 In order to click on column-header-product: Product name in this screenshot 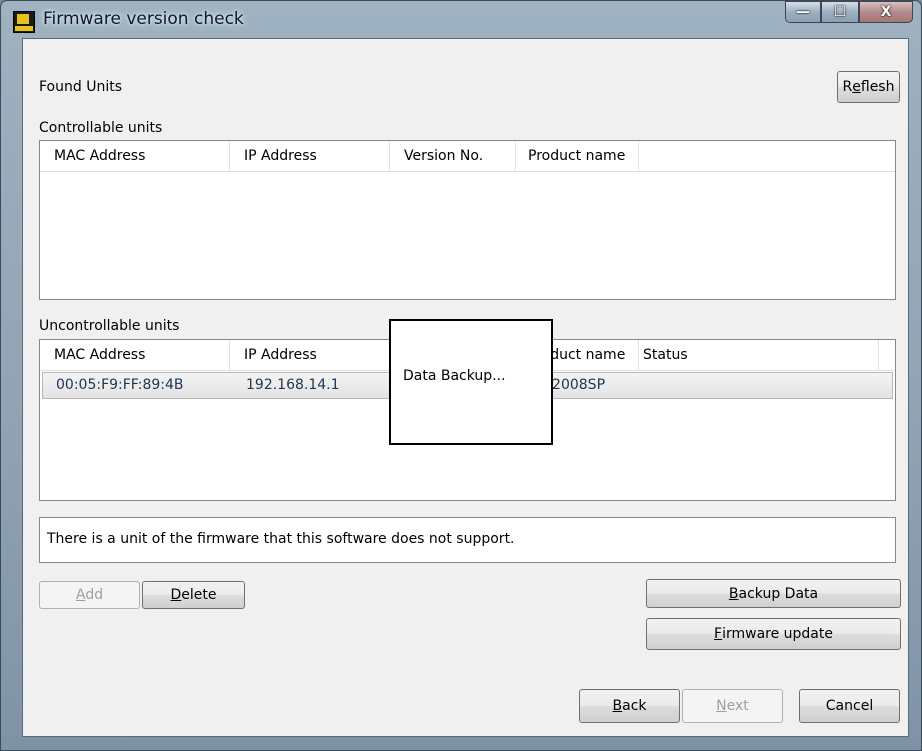, I will do `click(577, 156)`.